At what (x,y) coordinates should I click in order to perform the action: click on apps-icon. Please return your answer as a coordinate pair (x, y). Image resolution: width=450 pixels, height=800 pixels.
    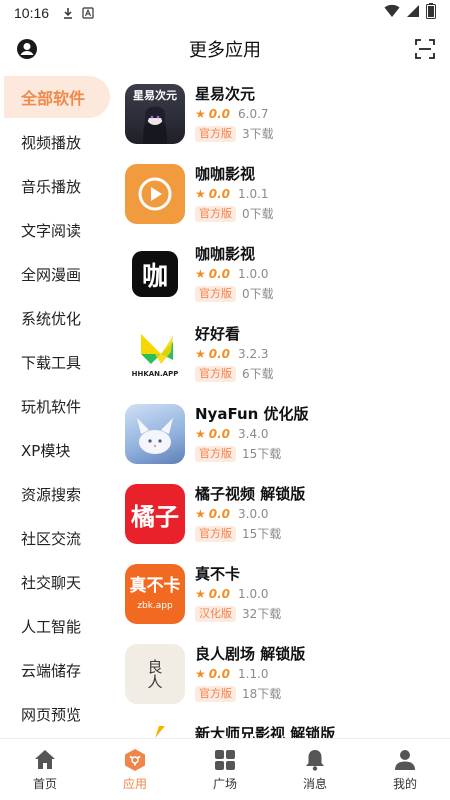
    Looking at the image, I should click on (135, 760).